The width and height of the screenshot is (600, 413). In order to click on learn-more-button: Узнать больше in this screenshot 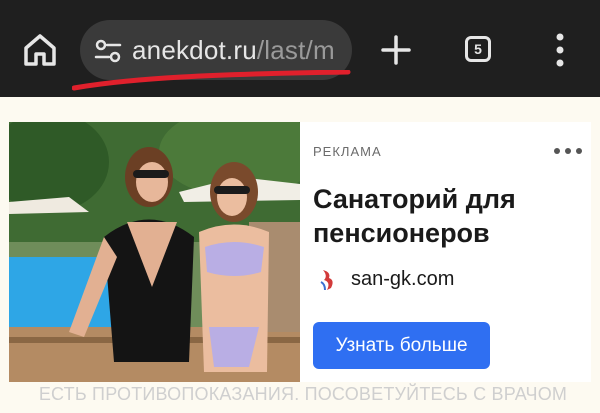, I will do `click(401, 345)`.